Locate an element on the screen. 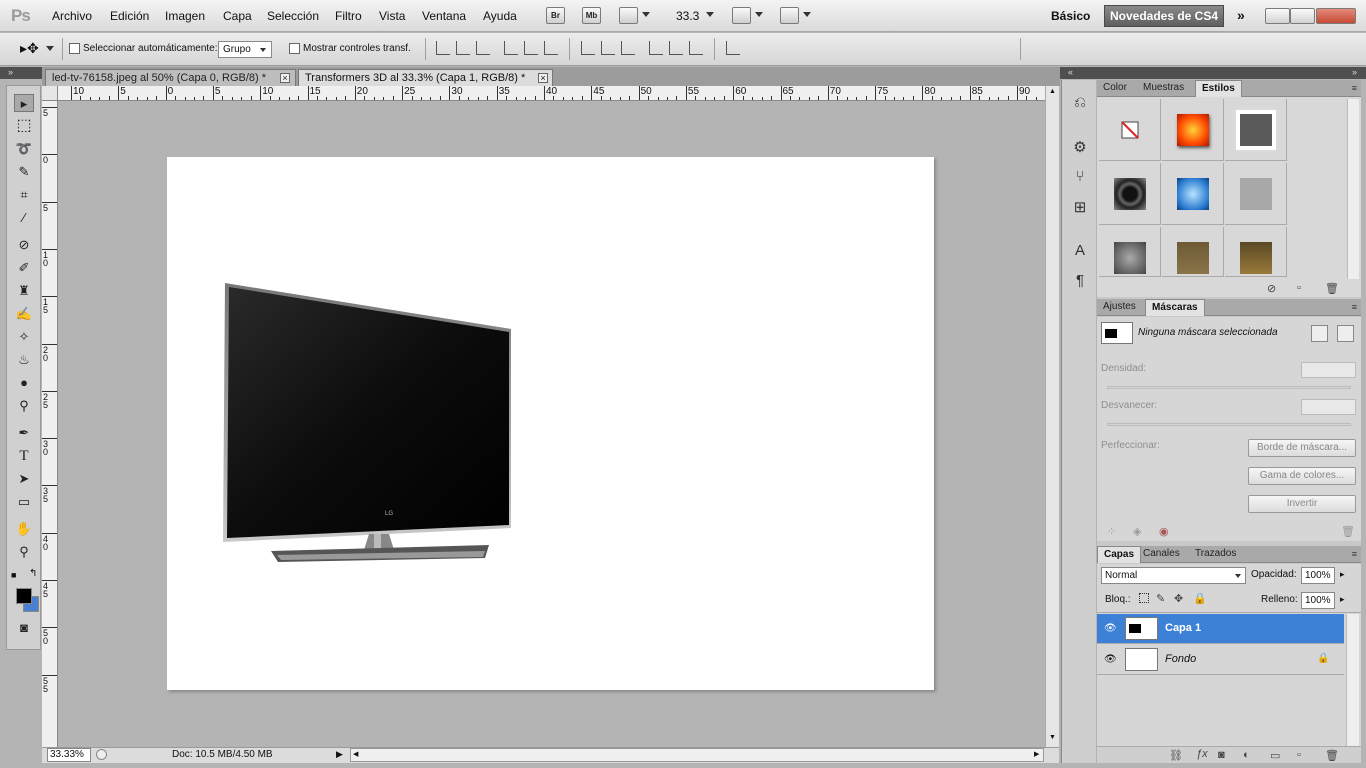 The height and width of the screenshot is (768, 1366). scroll-down-icon: ▼ is located at coordinates (1052, 737).